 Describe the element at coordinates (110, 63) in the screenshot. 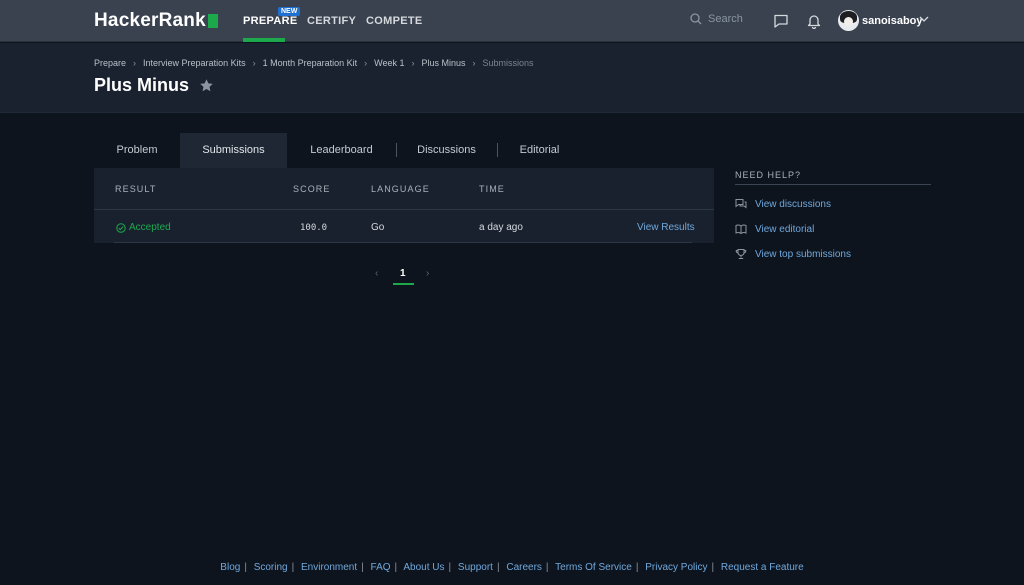

I see `breadcrumb-prepare: Prepare` at that location.